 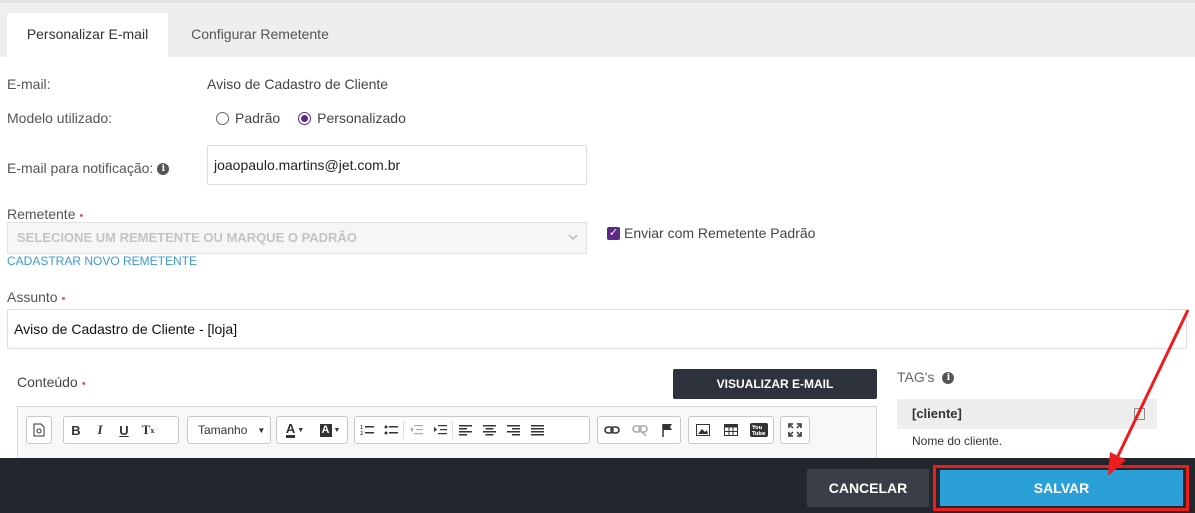 I want to click on tags-title: TAG's, so click(x=916, y=377).